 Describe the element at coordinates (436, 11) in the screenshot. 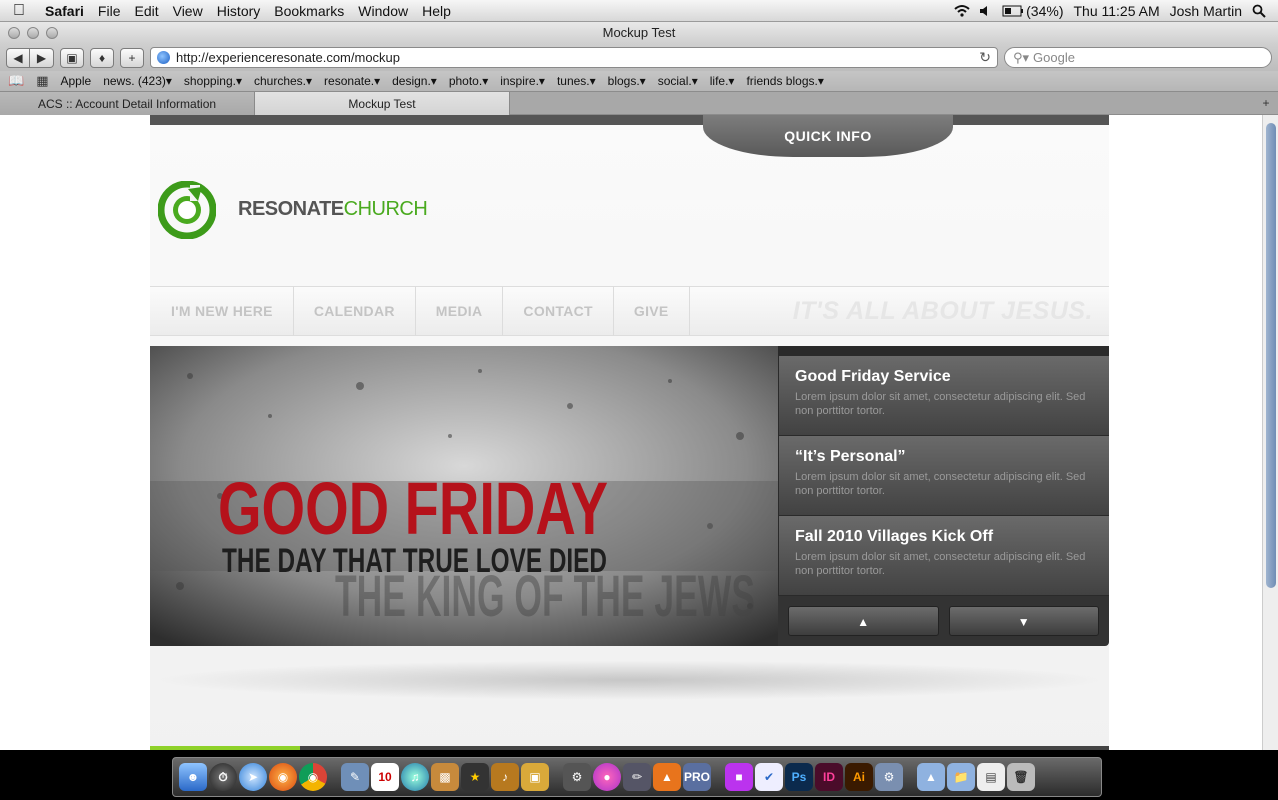

I see `menu-help: Help` at that location.